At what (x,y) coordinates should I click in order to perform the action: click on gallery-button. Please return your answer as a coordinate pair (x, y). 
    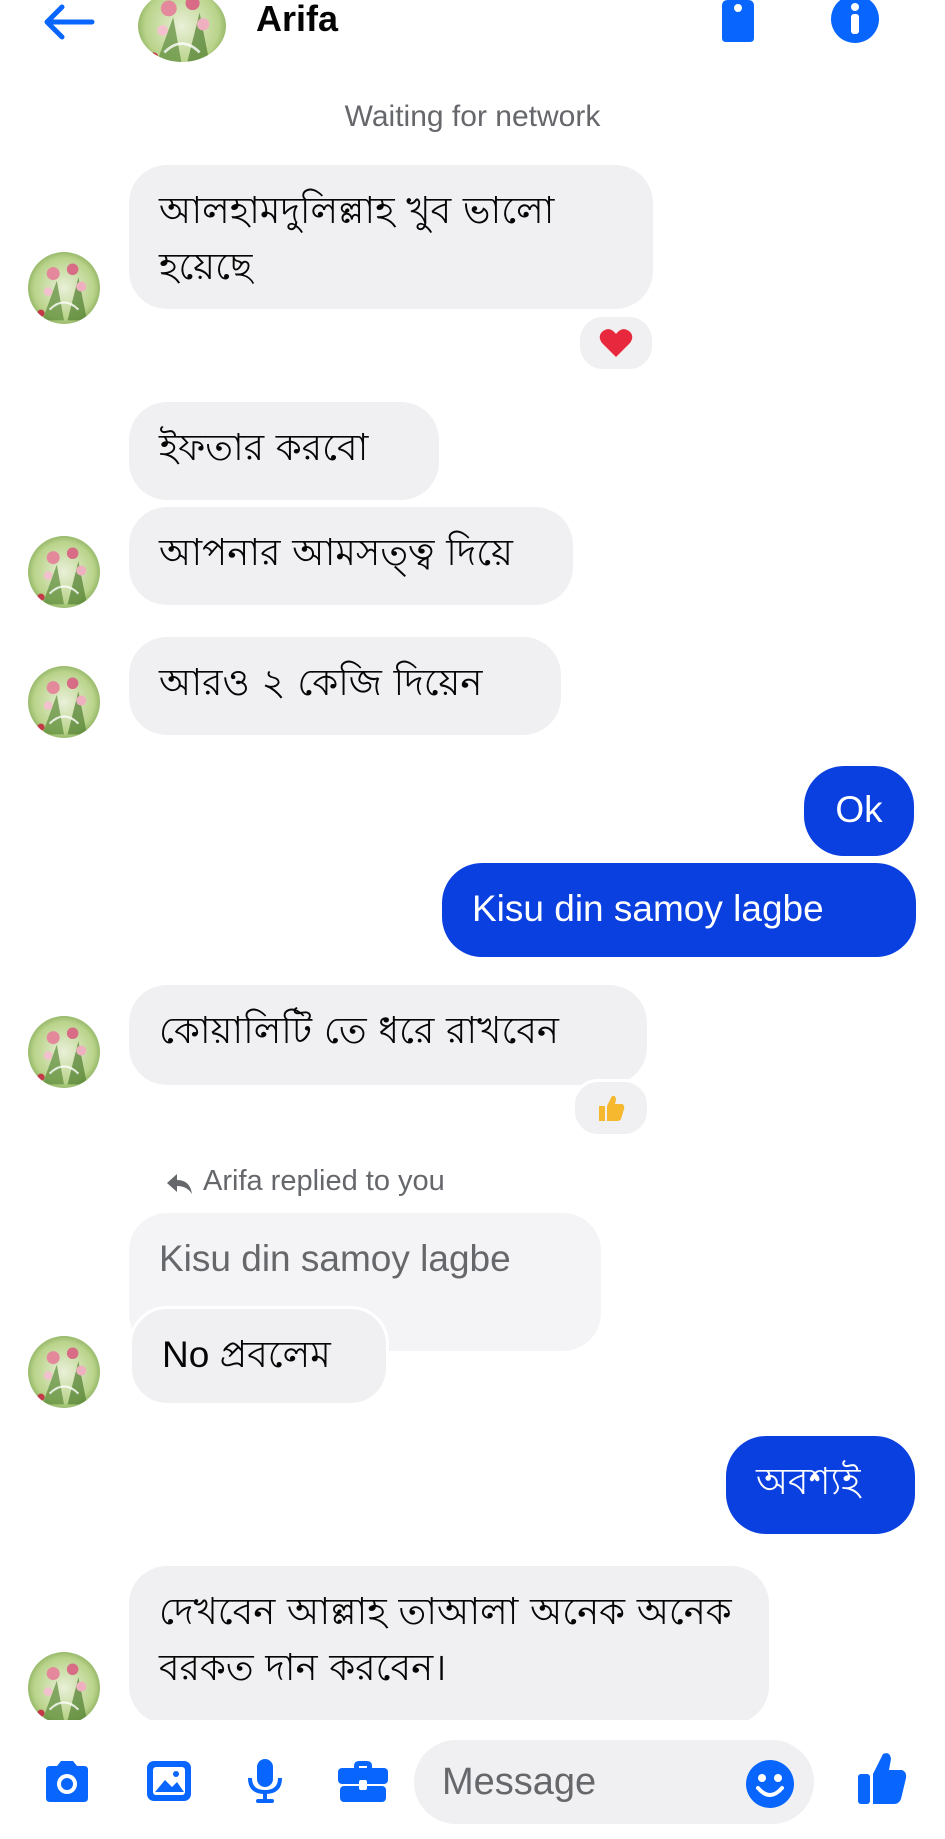
    Looking at the image, I should click on (169, 1781).